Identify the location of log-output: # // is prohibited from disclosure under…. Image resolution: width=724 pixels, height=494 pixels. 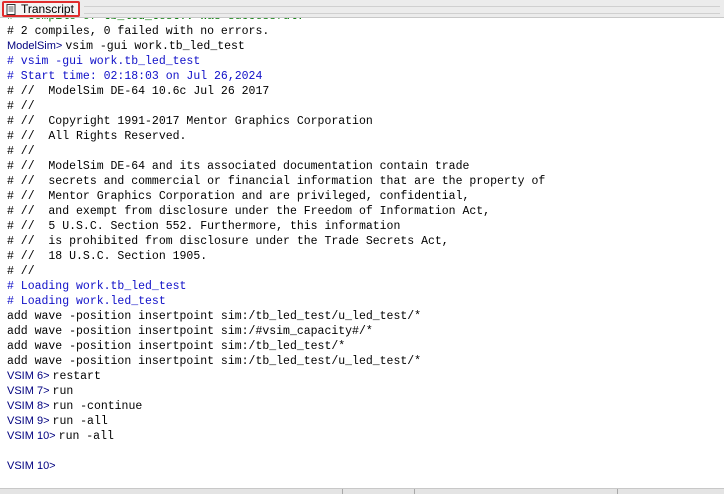
(228, 241).